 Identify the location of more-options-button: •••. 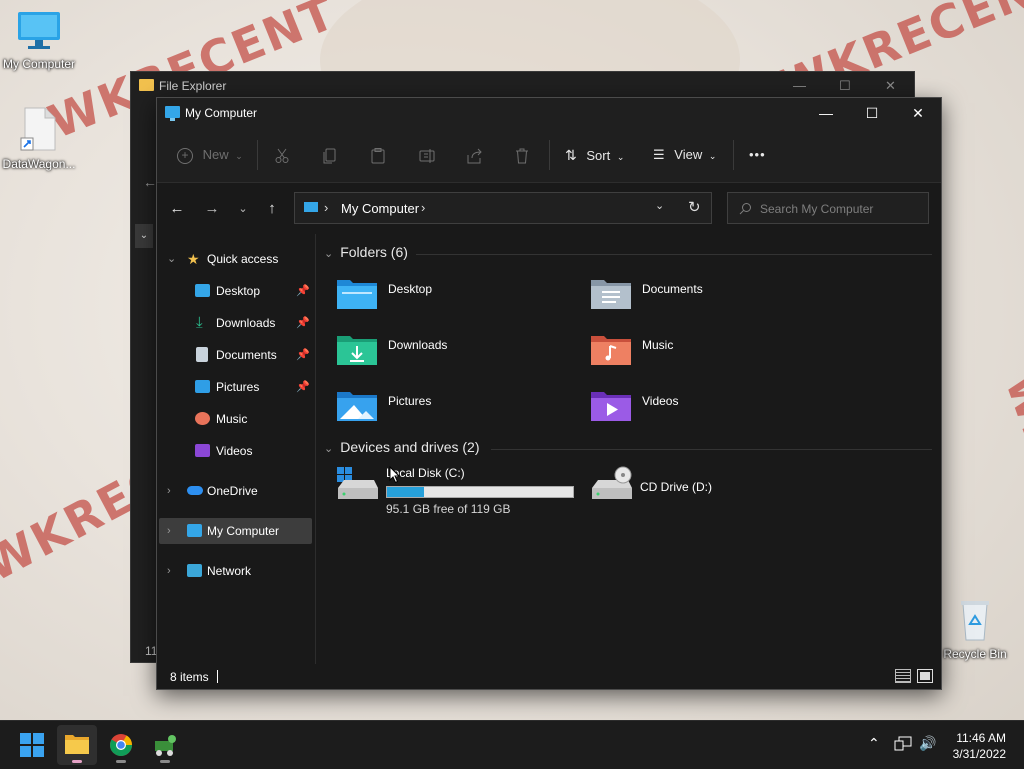
(757, 155).